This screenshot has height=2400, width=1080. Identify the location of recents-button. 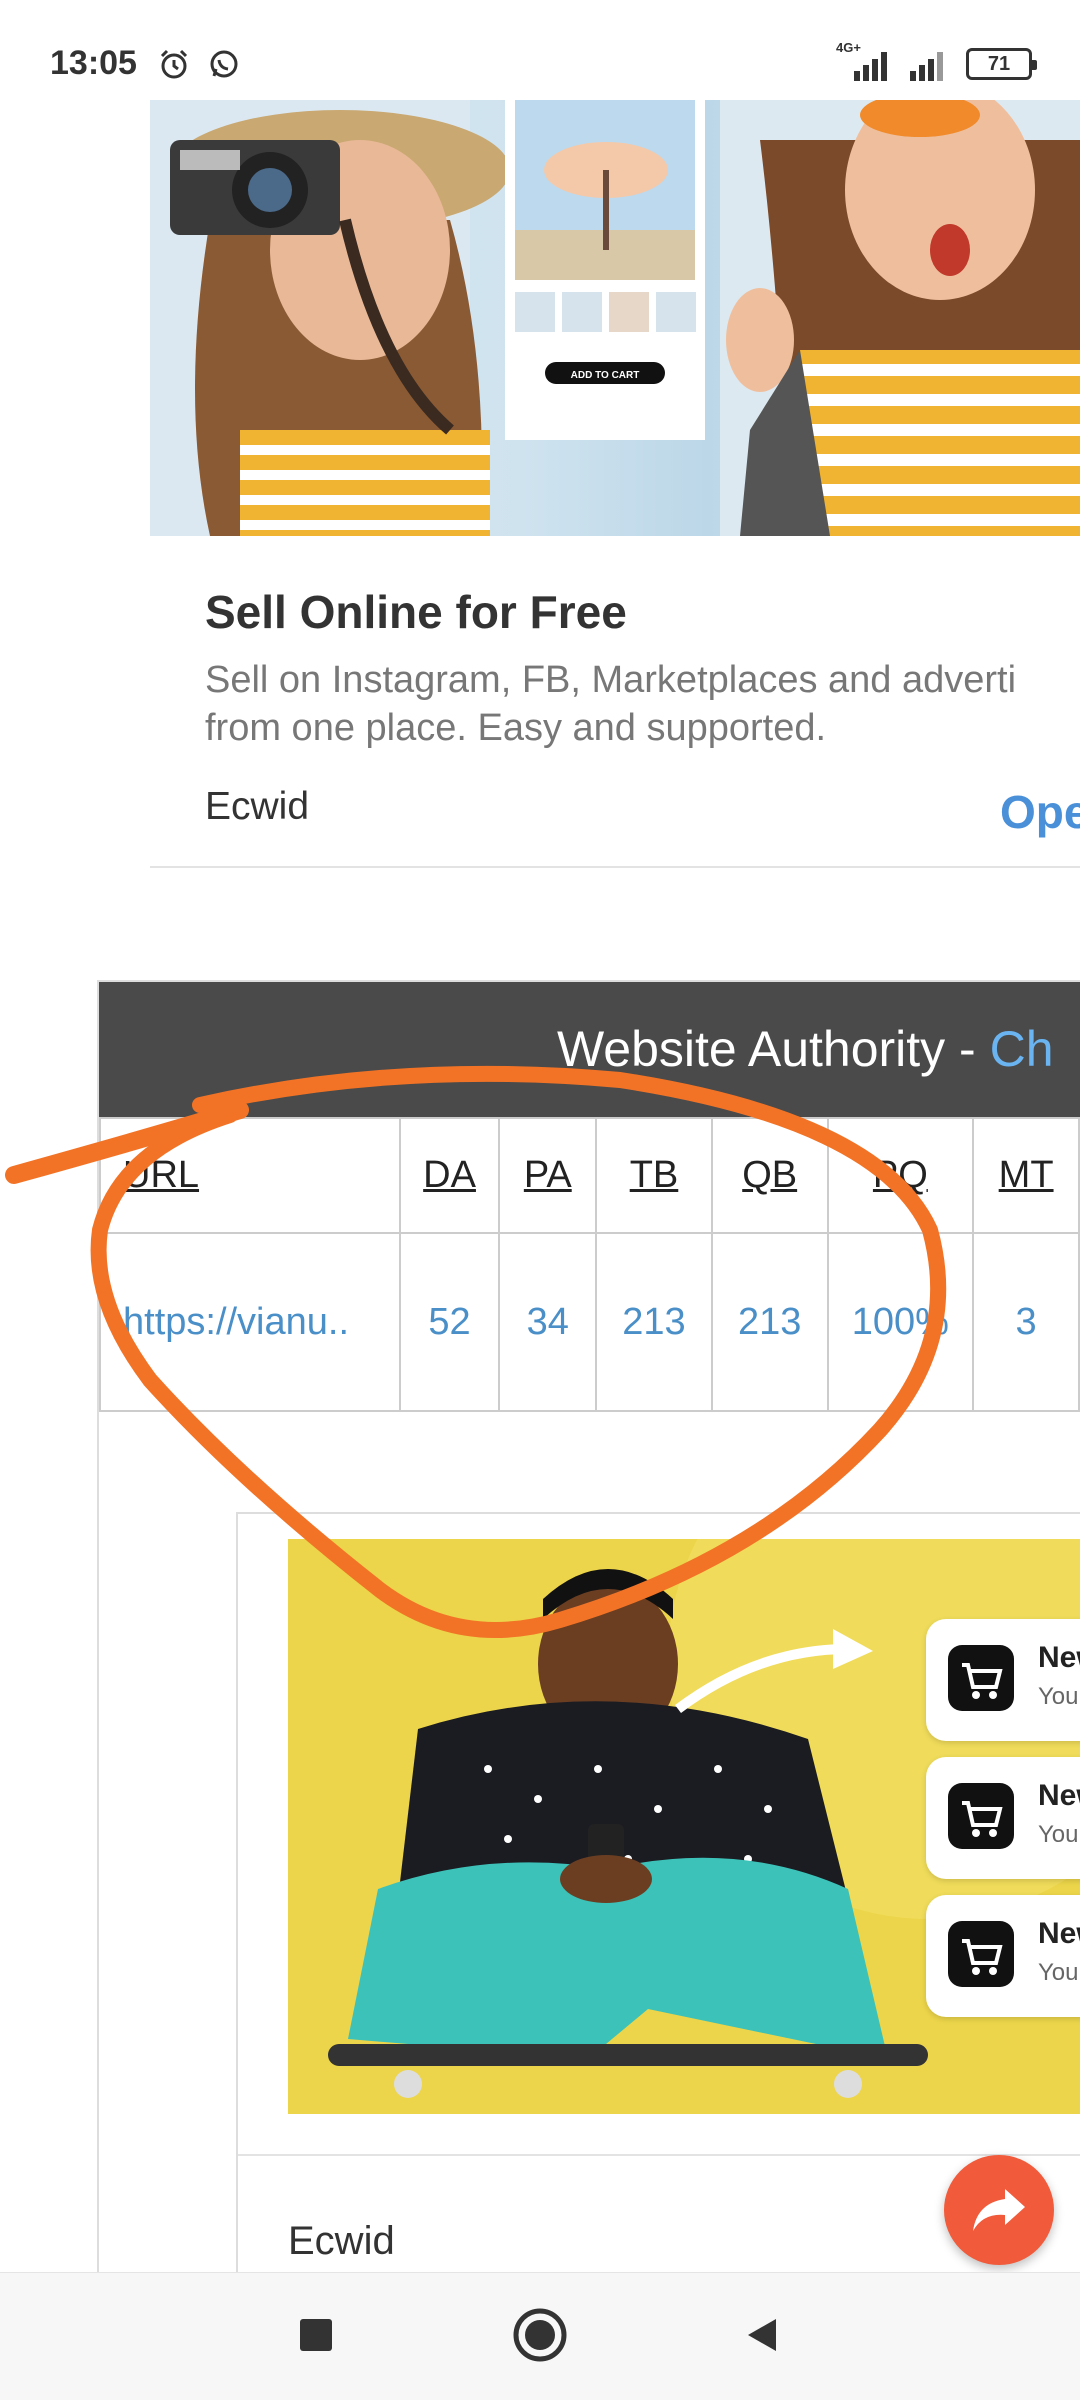
(316, 2335).